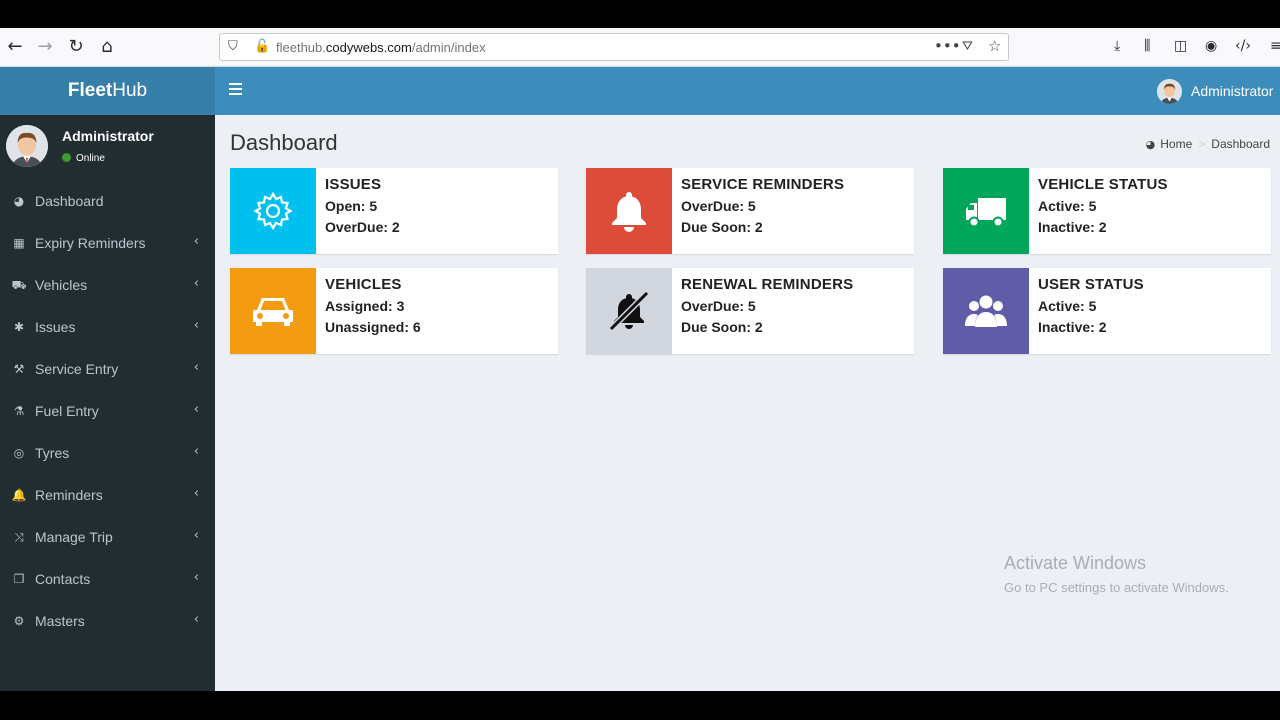 The height and width of the screenshot is (720, 1280). Describe the element at coordinates (365, 306) in the screenshot. I see `info-box-line: Assigned: 3` at that location.